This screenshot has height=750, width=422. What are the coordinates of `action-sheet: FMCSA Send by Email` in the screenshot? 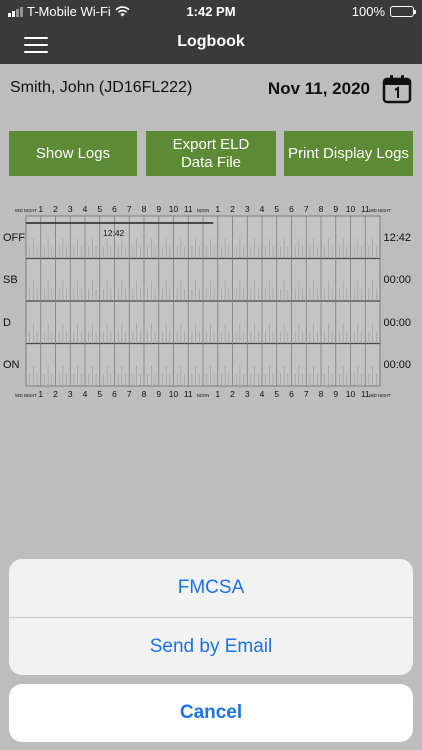 It's located at (211, 617).